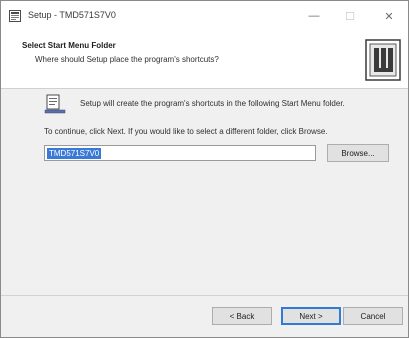 This screenshot has width=409, height=338. I want to click on cancel-button: Cancel, so click(373, 316).